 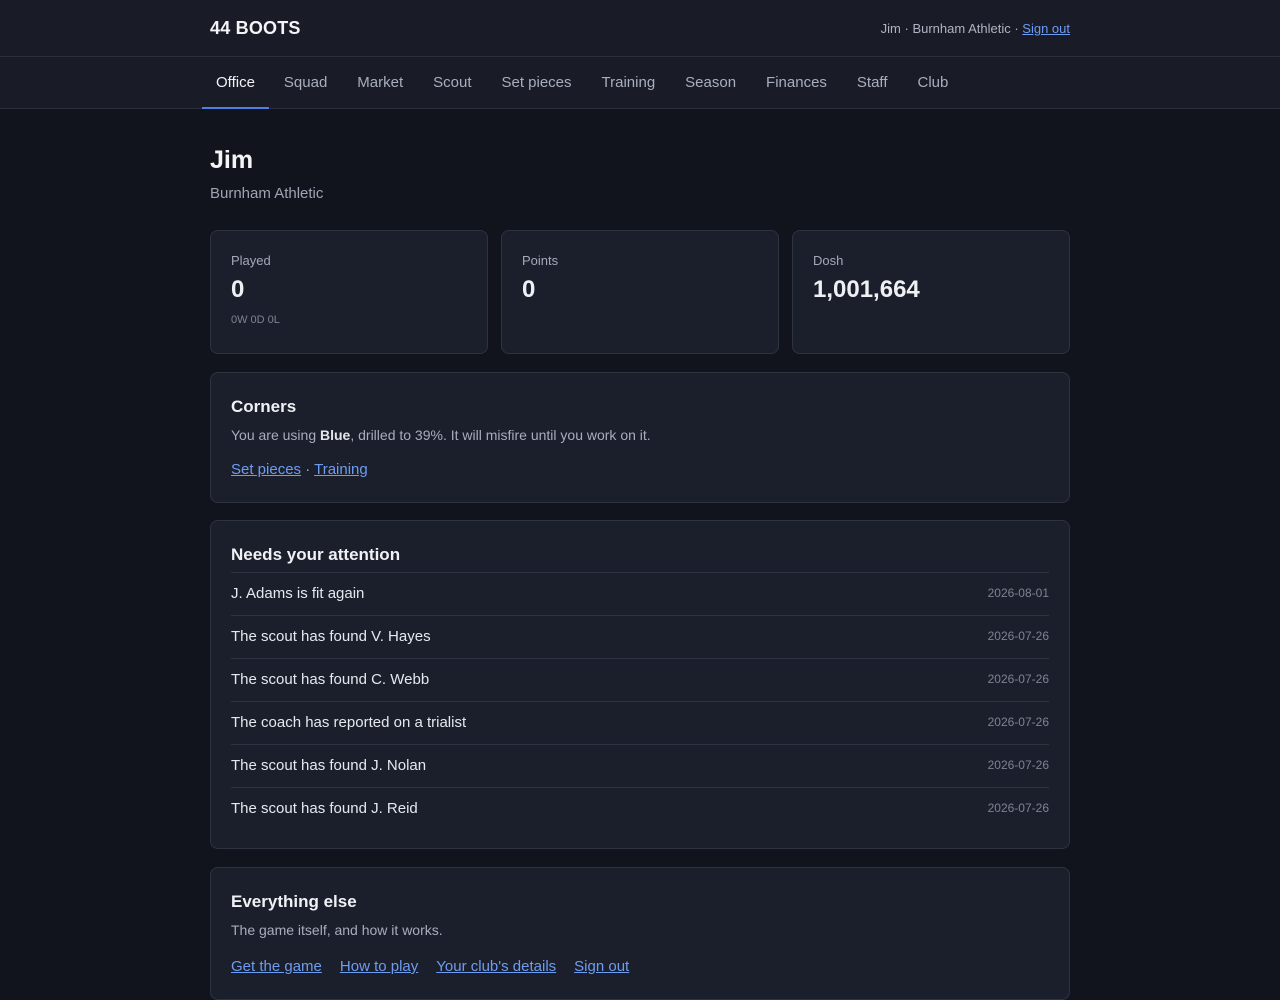 I want to click on user-club-label: Jim · Burnham Athletic ·, so click(x=949, y=28).